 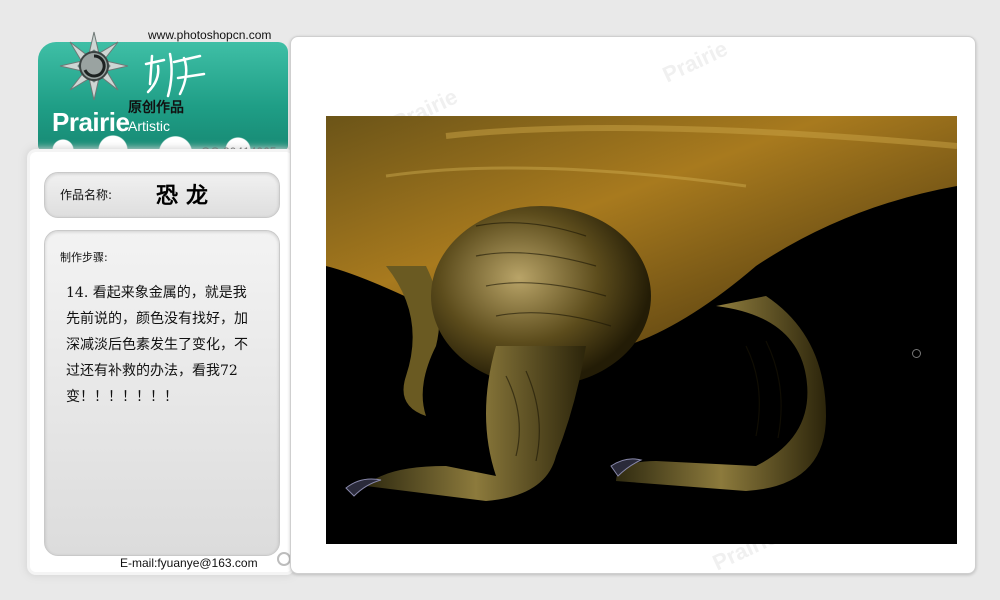 What do you see at coordinates (186, 196) in the screenshot?
I see `work-name-value: 恐龙` at bounding box center [186, 196].